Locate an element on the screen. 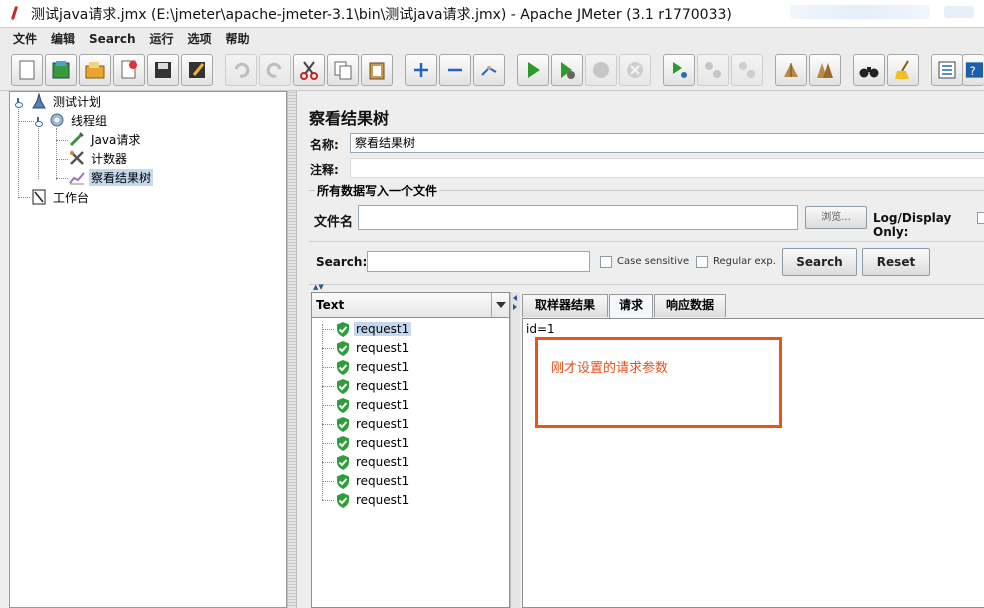 This screenshot has width=984, height=608. binoculars-icon is located at coordinates (869, 72).